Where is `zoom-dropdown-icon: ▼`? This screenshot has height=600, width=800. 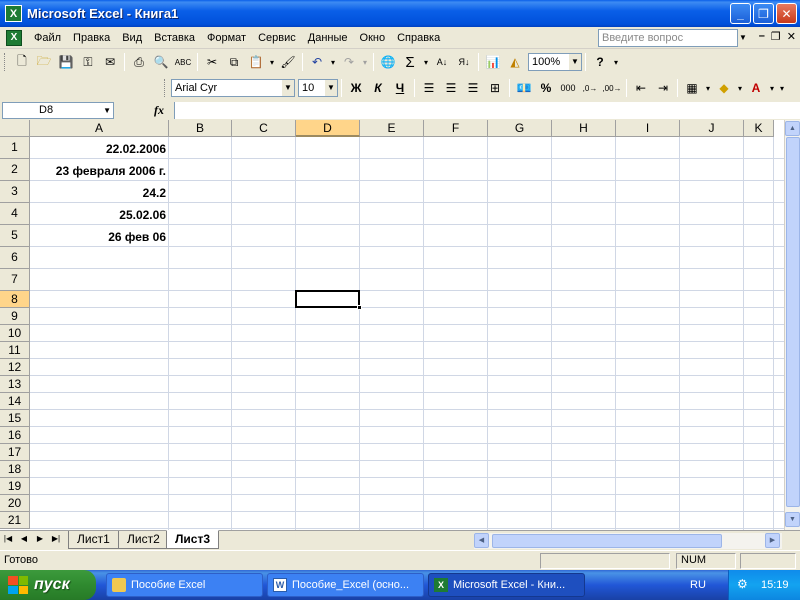 zoom-dropdown-icon: ▼ is located at coordinates (575, 62).